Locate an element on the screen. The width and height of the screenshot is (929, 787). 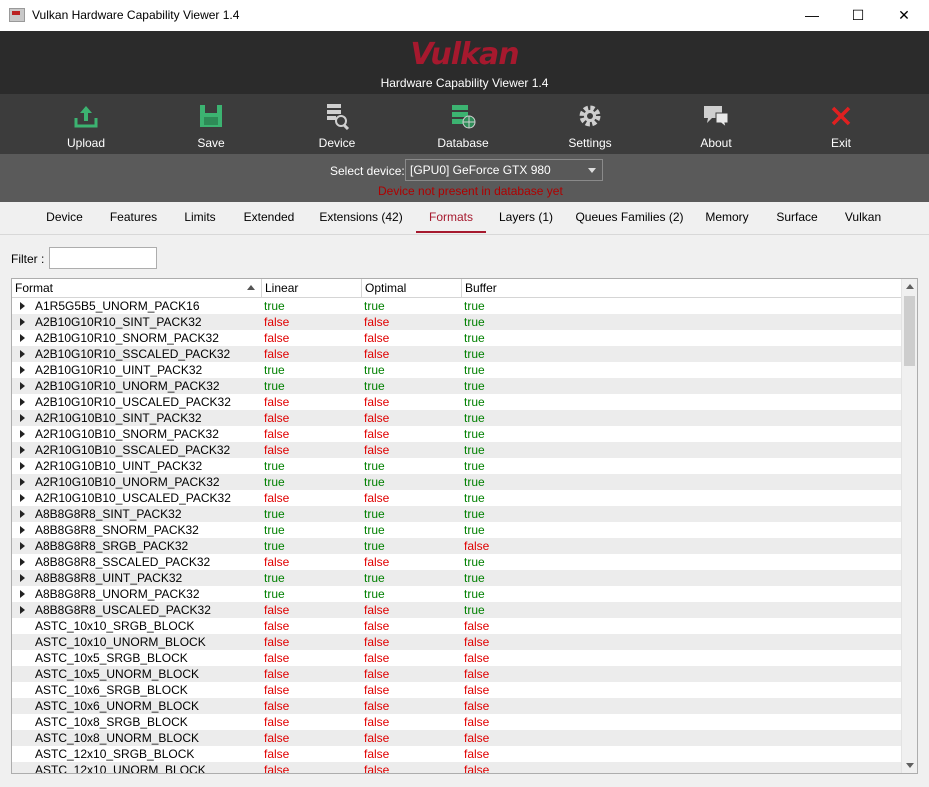
table-row: A8B8G8R8_SRGB_PACK32 true true false is located at coordinates (457, 546).